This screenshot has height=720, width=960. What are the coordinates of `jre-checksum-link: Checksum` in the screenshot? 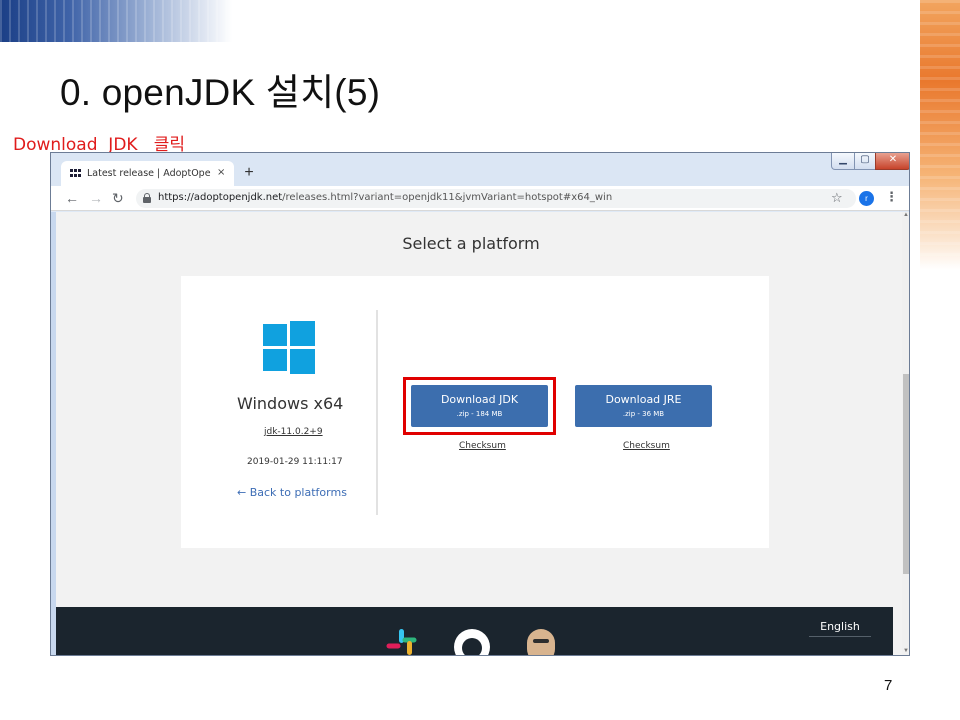 It's located at (646, 446).